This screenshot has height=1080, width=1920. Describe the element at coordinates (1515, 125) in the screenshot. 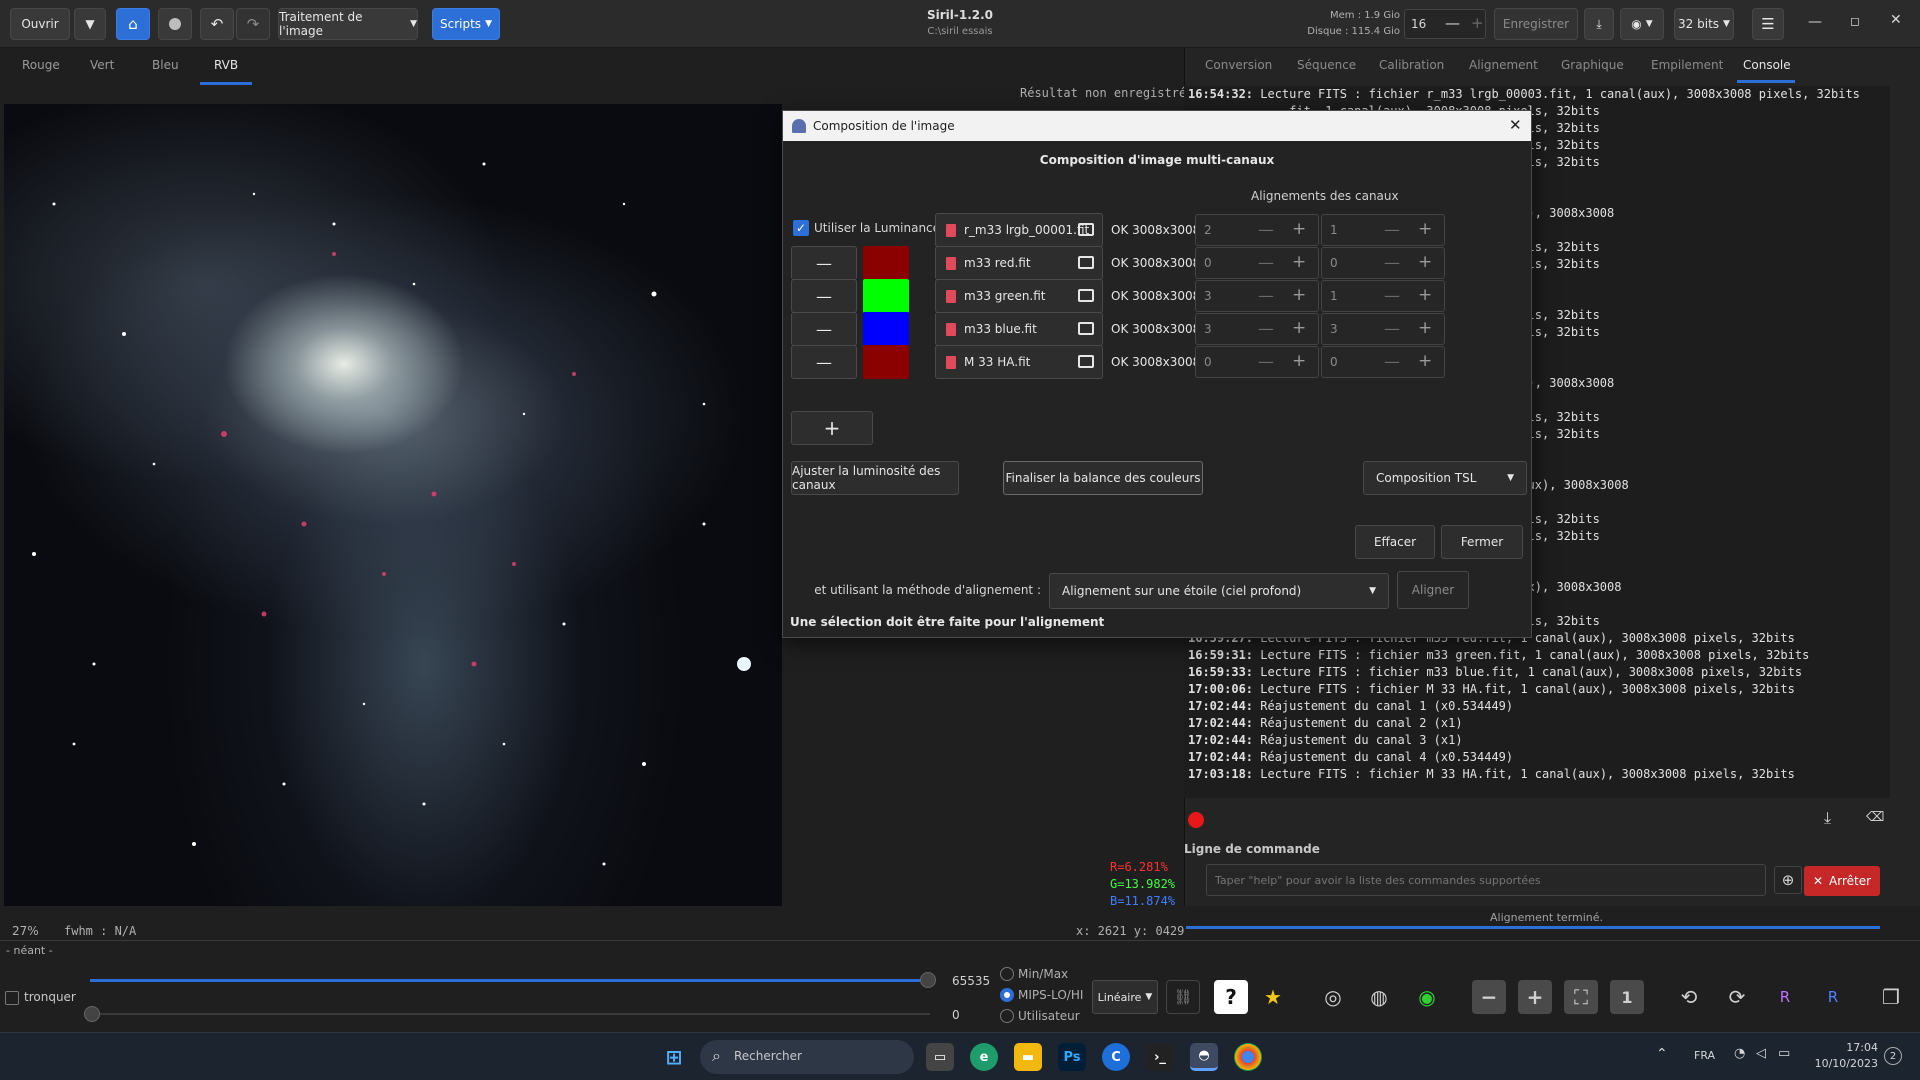

I see `close-icon: ✕` at that location.